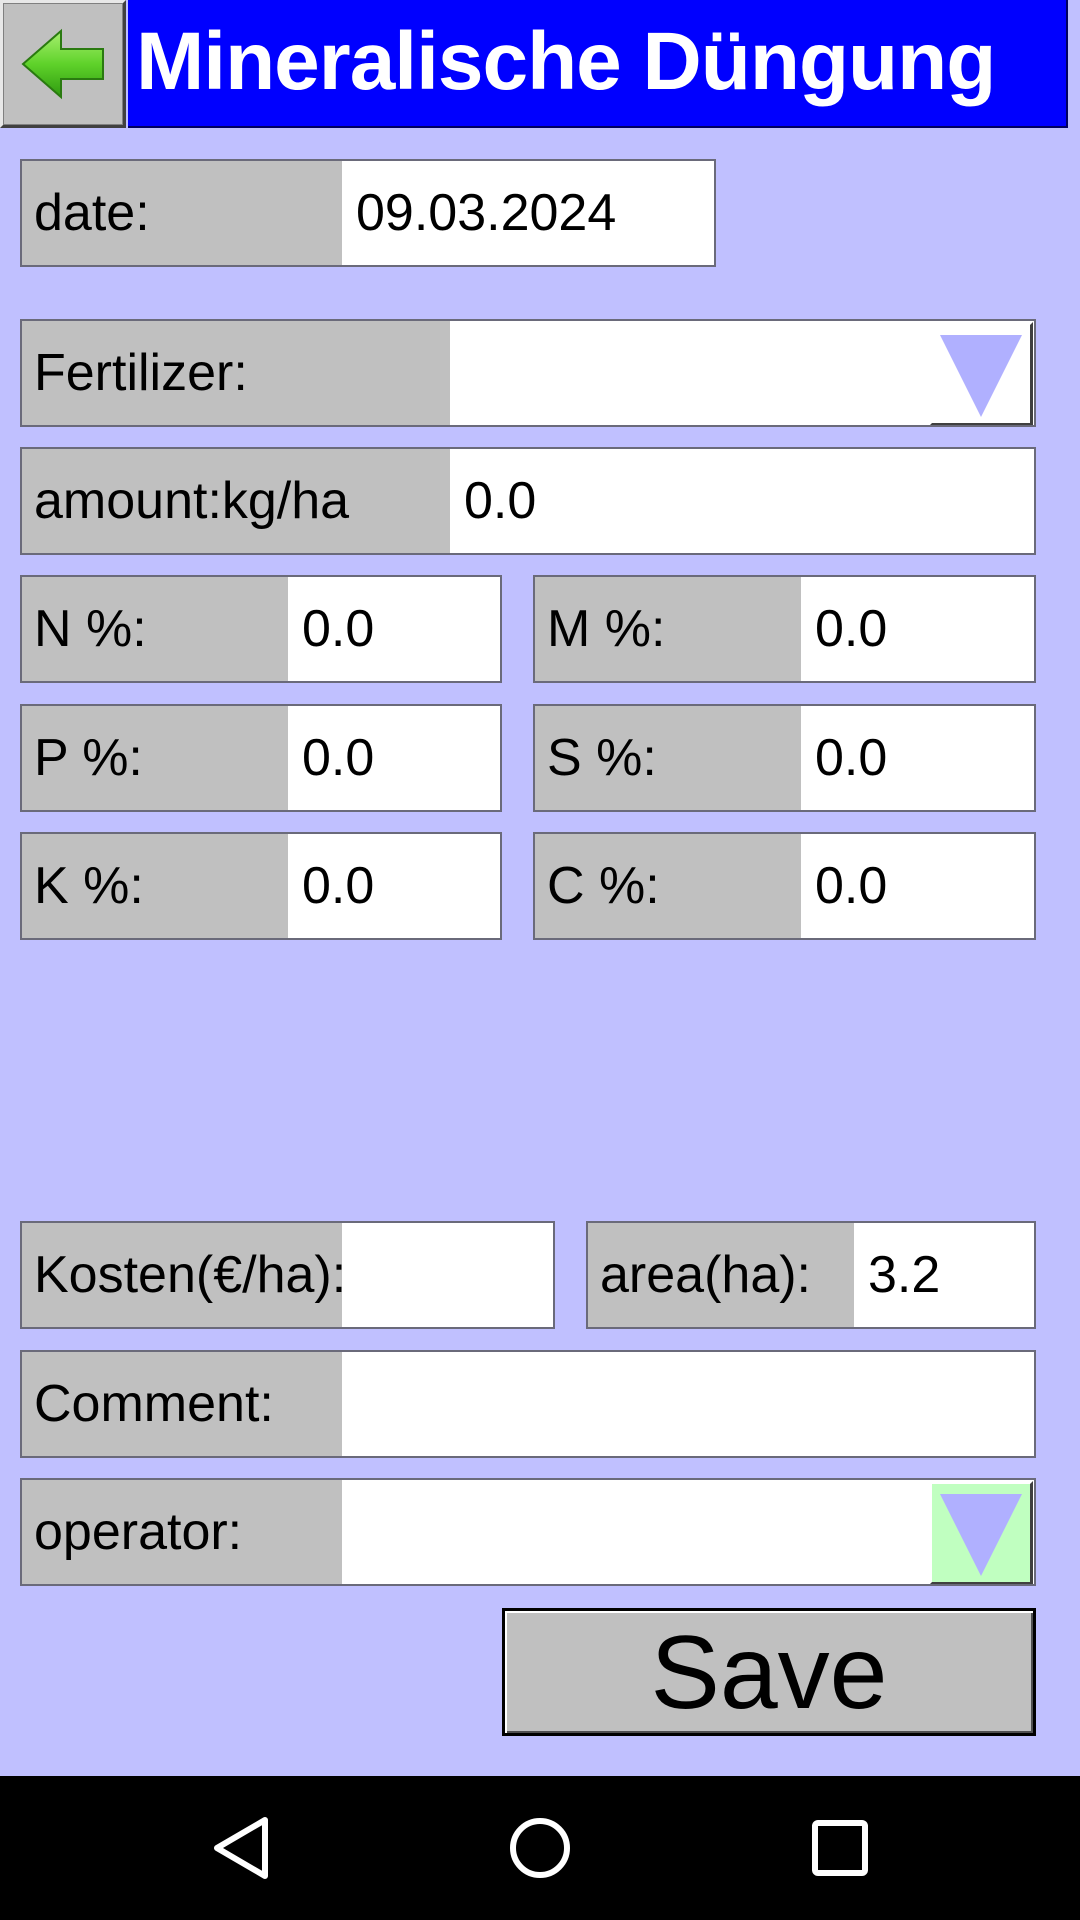  What do you see at coordinates (184, 1275) in the screenshot?
I see `kosten-label: Kosten(€/ha):` at bounding box center [184, 1275].